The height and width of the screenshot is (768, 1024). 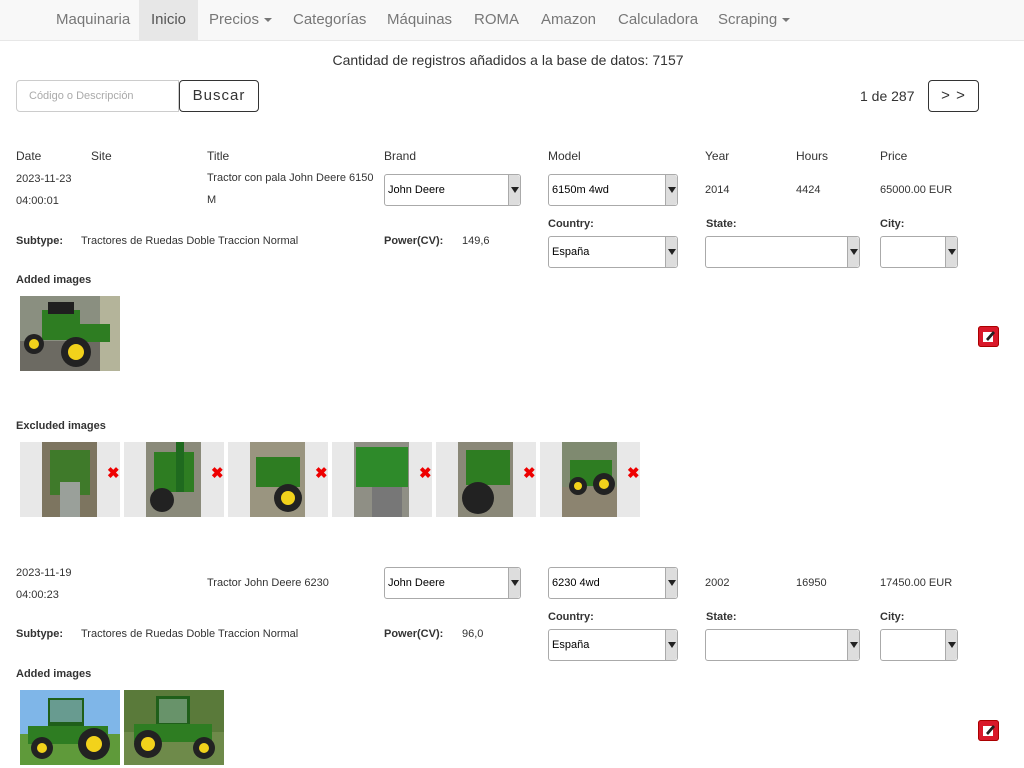 I want to click on column-header-site: Site, so click(x=101, y=156).